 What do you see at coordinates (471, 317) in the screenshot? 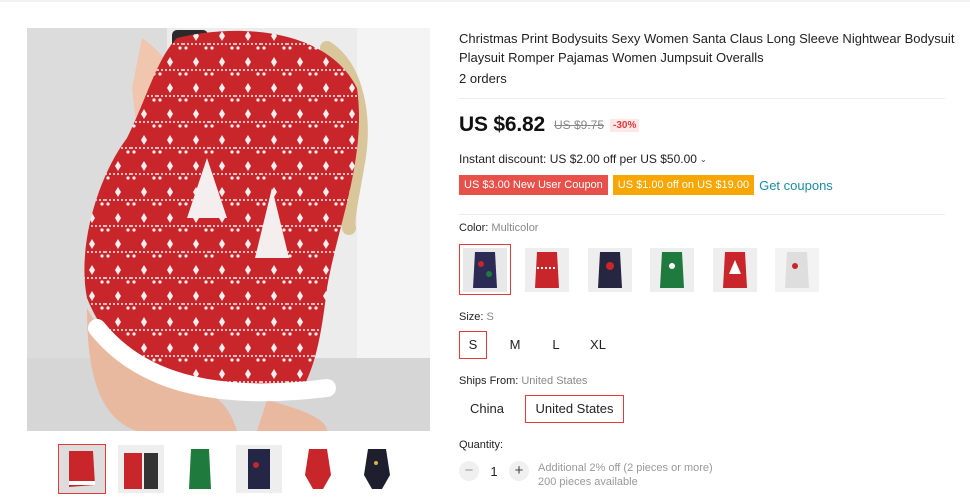
I see `size-label-text: Size:` at bounding box center [471, 317].